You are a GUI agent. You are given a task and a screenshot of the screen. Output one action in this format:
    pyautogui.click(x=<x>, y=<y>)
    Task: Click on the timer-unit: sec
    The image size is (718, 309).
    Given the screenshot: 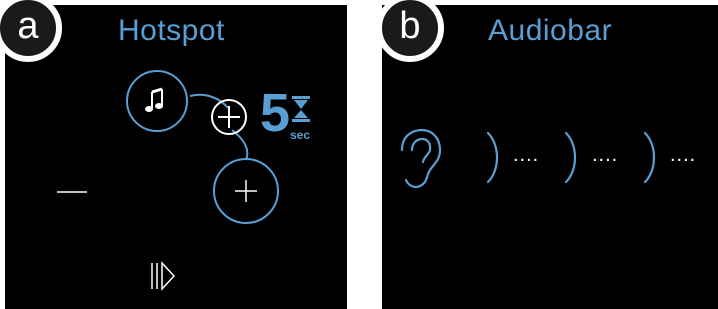 What is the action you would take?
    pyautogui.click(x=300, y=135)
    